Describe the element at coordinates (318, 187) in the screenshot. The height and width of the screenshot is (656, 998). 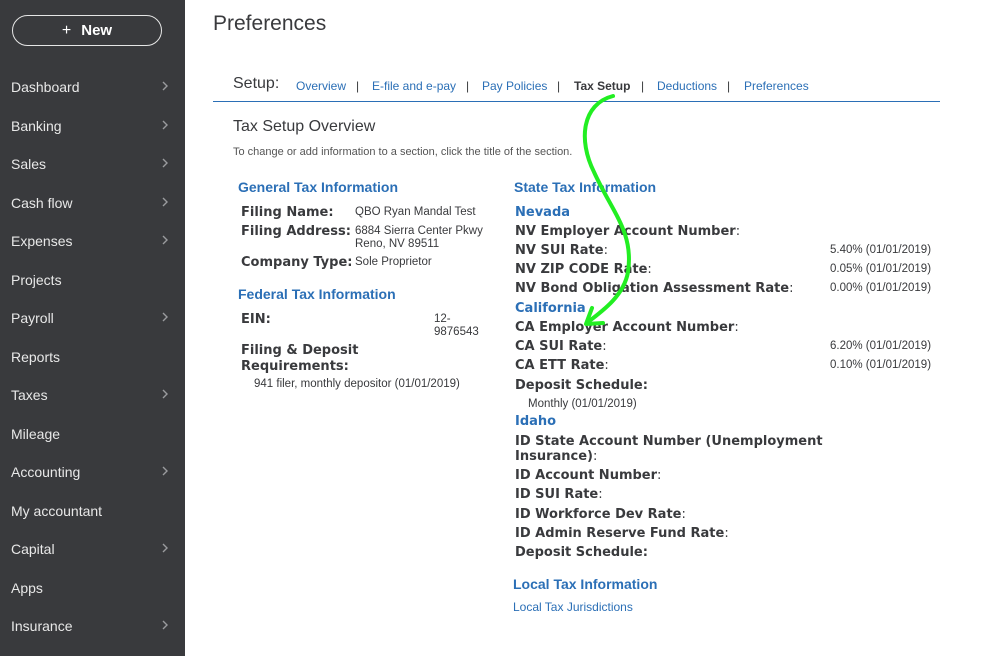
I see `general-tax-info-heading: General Tax Information` at that location.